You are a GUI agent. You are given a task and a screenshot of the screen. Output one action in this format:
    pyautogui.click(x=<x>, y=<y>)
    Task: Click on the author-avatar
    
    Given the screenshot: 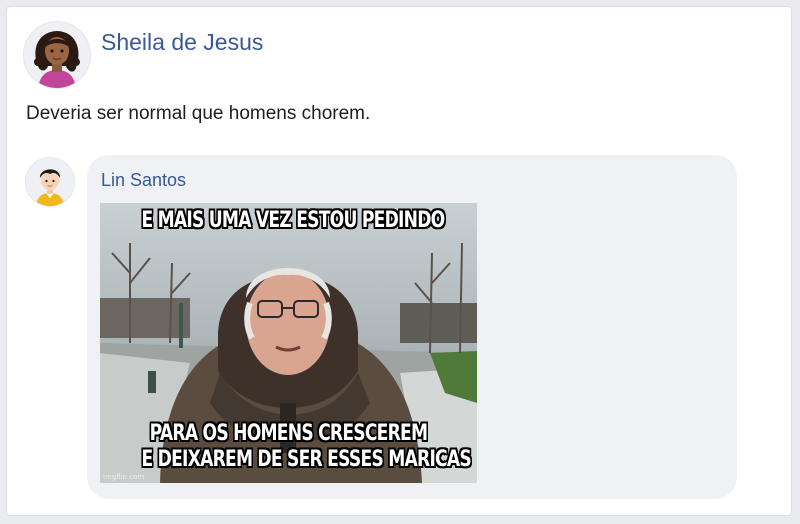 What is the action you would take?
    pyautogui.click(x=57, y=55)
    